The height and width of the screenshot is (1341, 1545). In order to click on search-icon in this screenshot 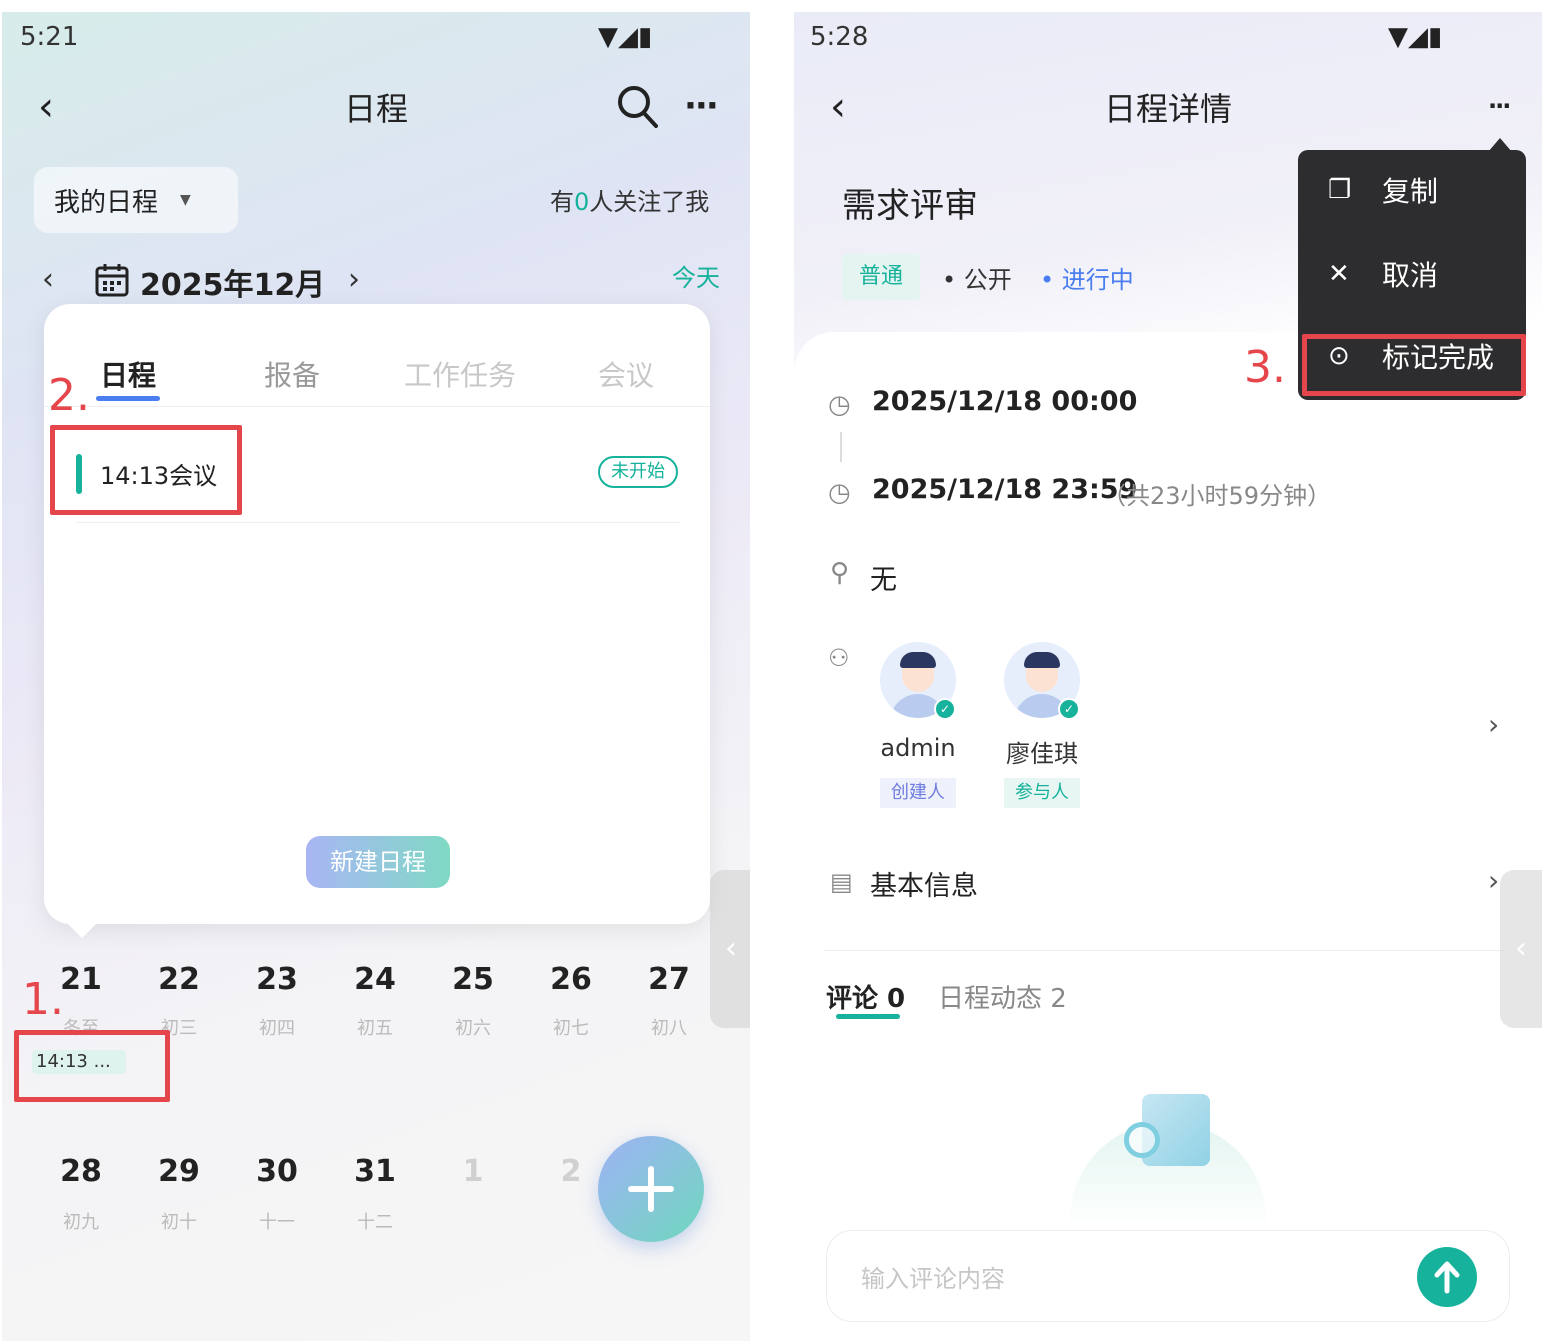, I will do `click(638, 109)`.